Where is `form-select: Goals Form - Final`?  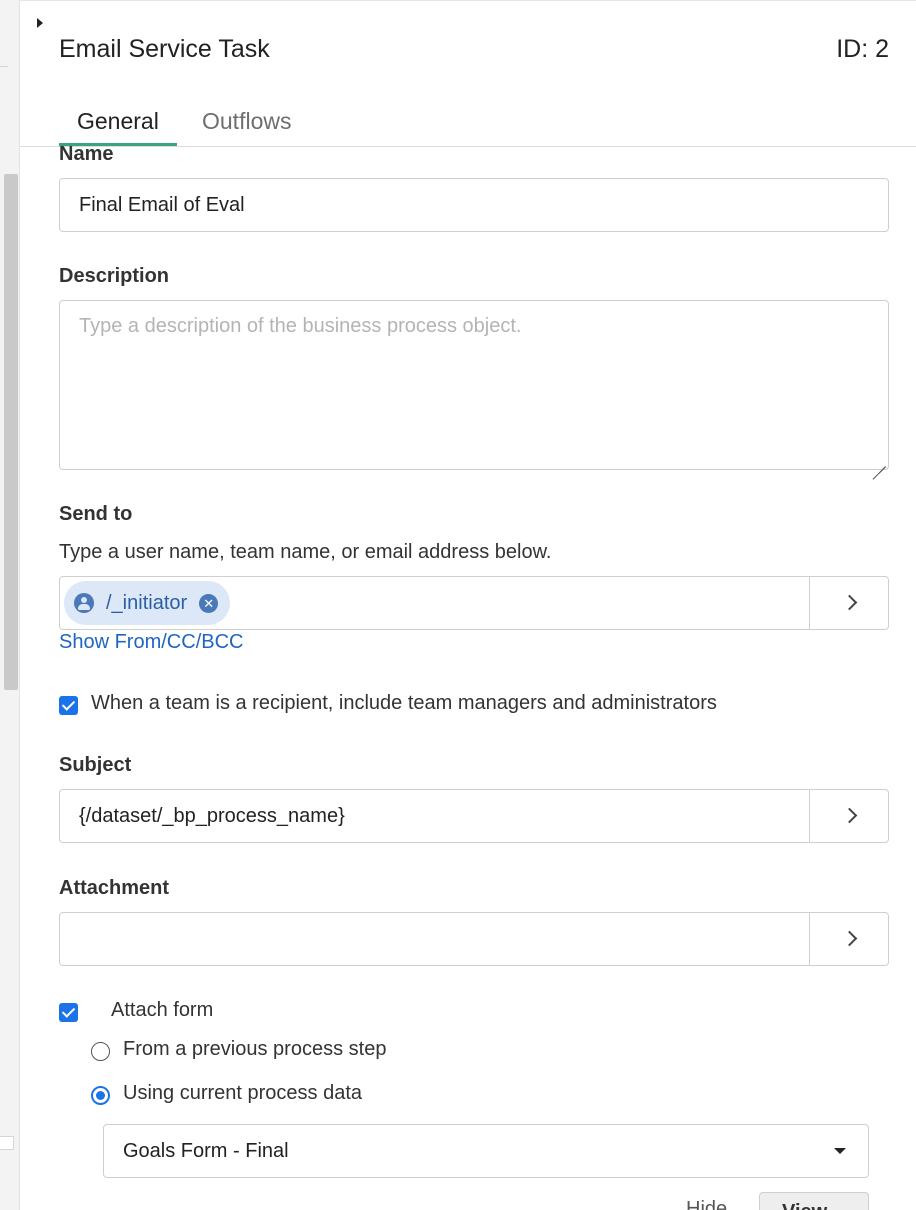 form-select: Goals Form - Final is located at coordinates (486, 1151).